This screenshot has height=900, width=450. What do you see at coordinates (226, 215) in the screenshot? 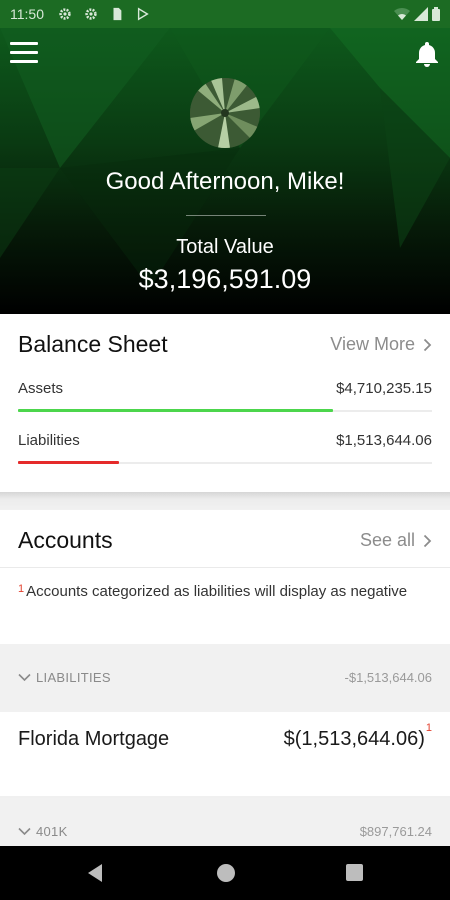
I see `header-divider` at bounding box center [226, 215].